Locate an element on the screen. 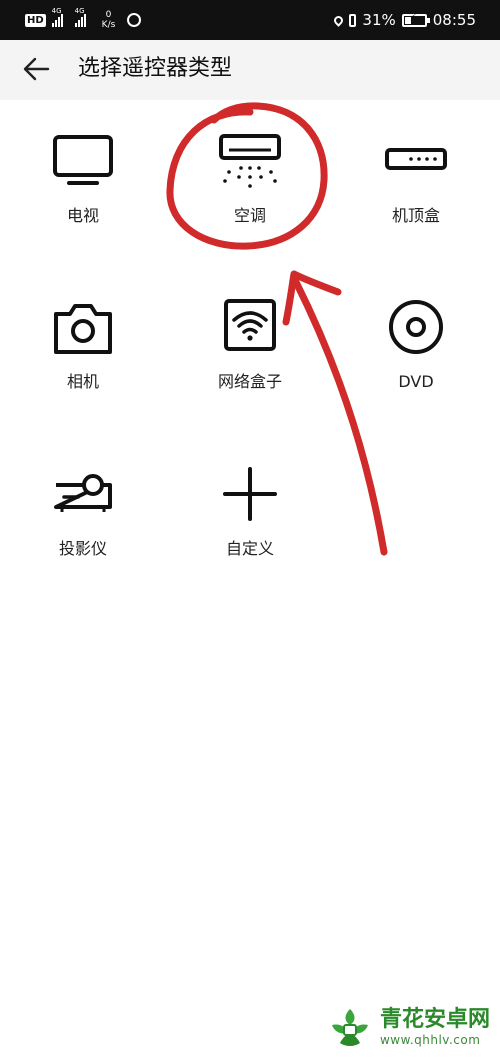 This screenshot has height=1057, width=500. network-speed: 0 K/s is located at coordinates (108, 20).